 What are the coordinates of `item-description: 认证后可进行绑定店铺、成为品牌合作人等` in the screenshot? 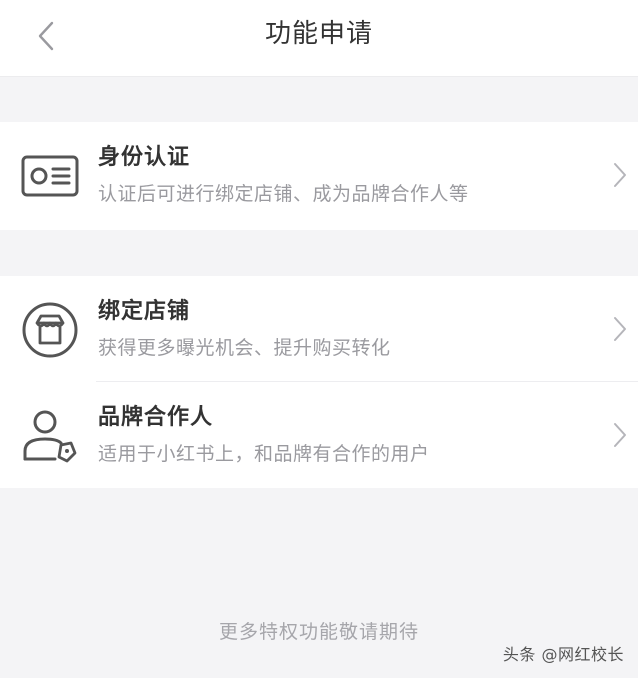 It's located at (283, 194).